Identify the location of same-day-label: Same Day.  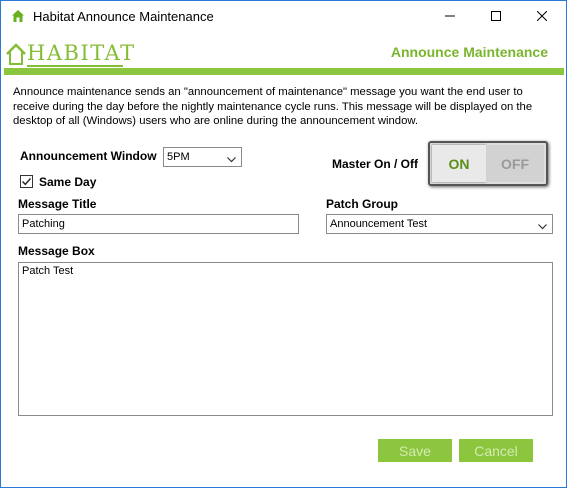
(68, 182).